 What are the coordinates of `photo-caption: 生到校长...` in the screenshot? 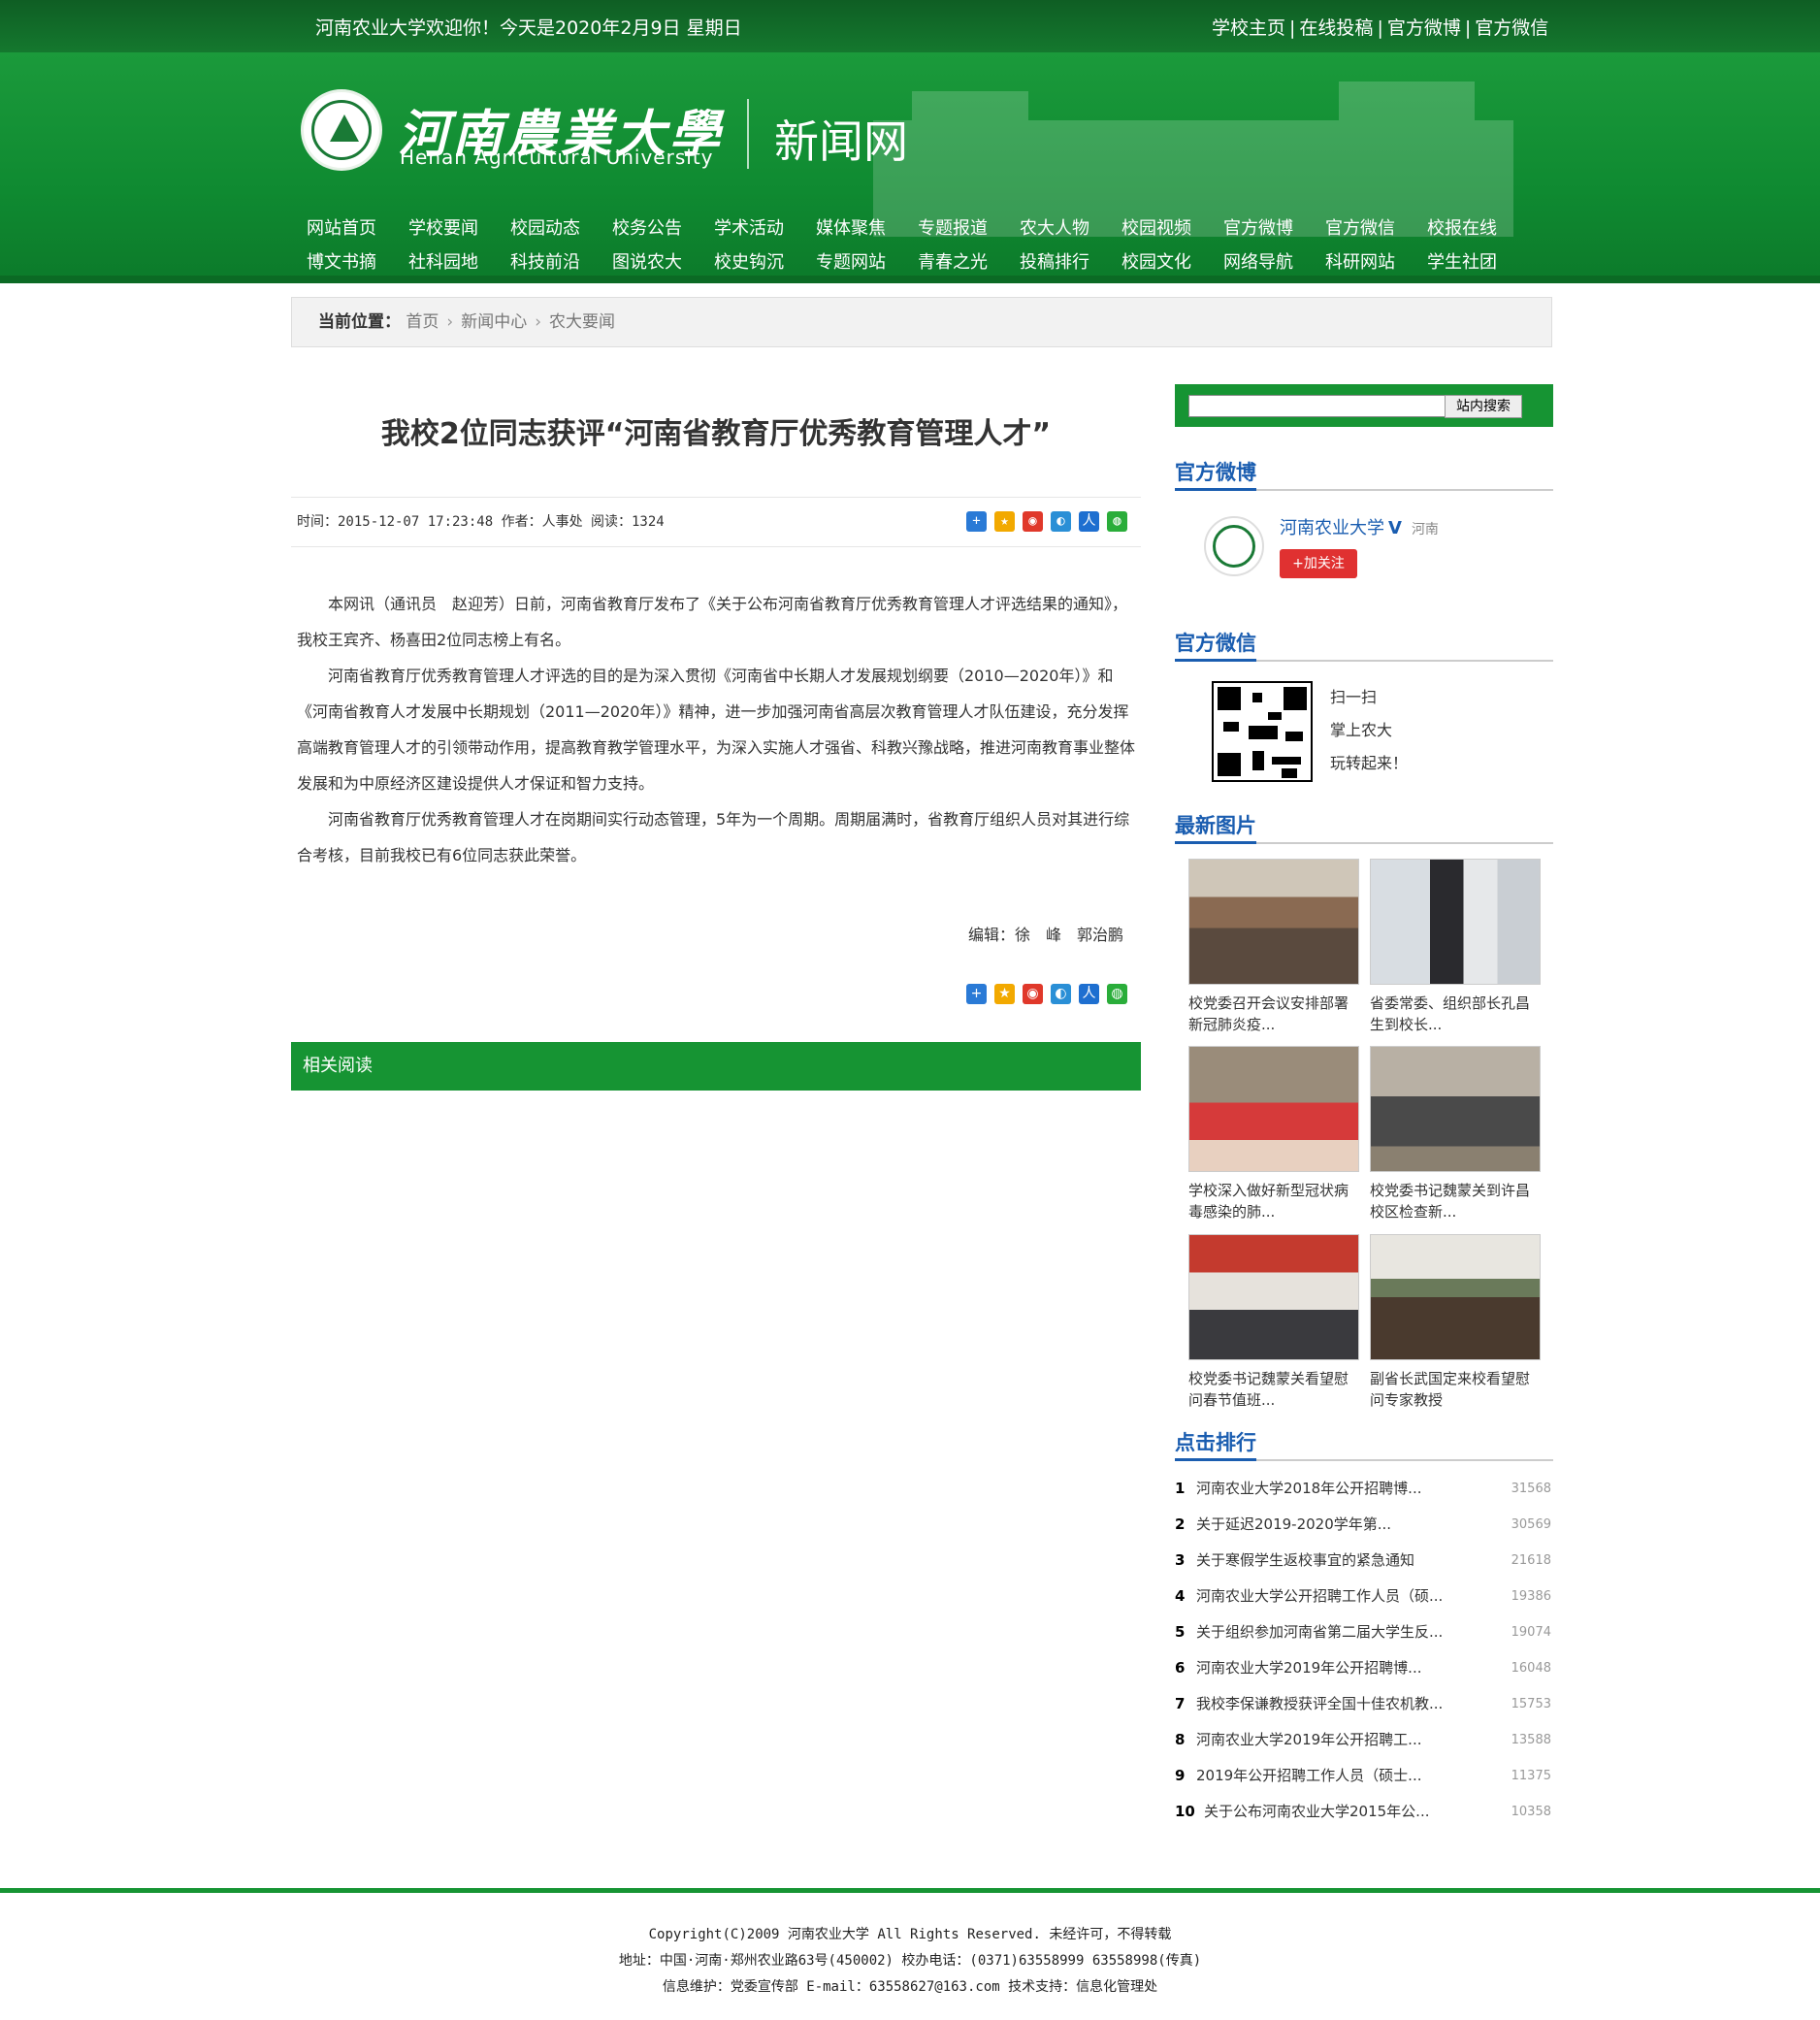 It's located at (1455, 1024).